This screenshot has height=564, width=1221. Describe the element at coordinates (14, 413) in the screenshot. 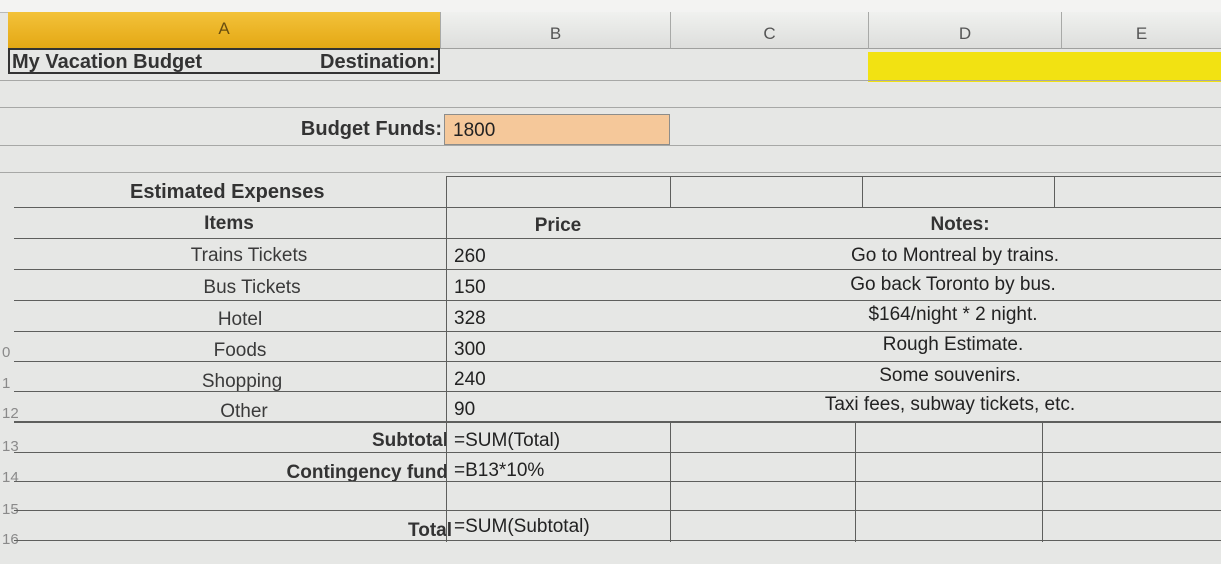

I see `row-number-label: 2` at that location.